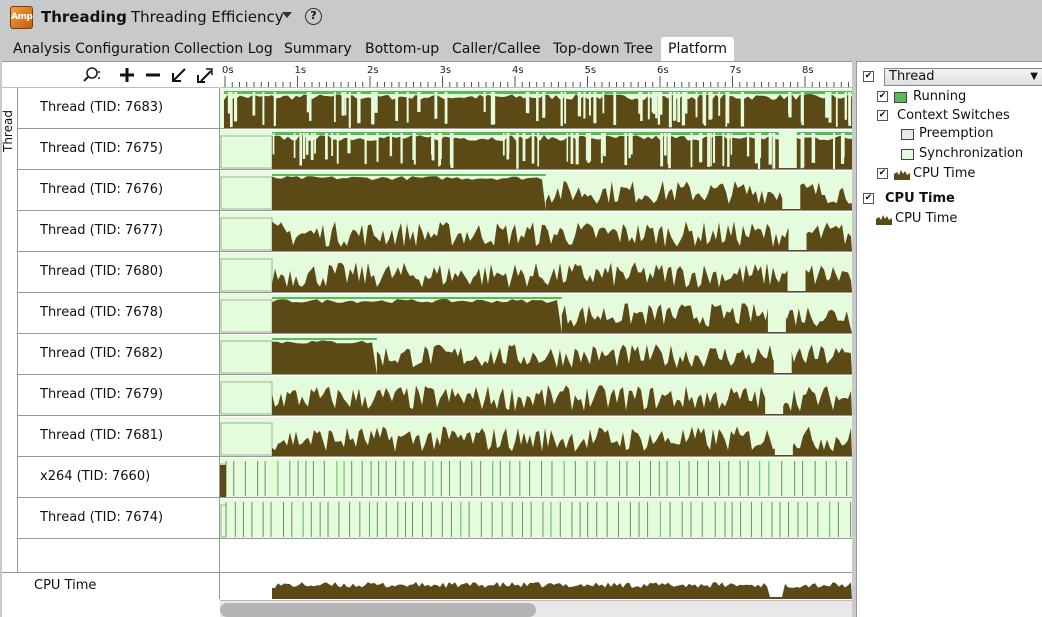 The width and height of the screenshot is (1042, 617). What do you see at coordinates (882, 96) in the screenshot?
I see `running-checkbox: ✔` at bounding box center [882, 96].